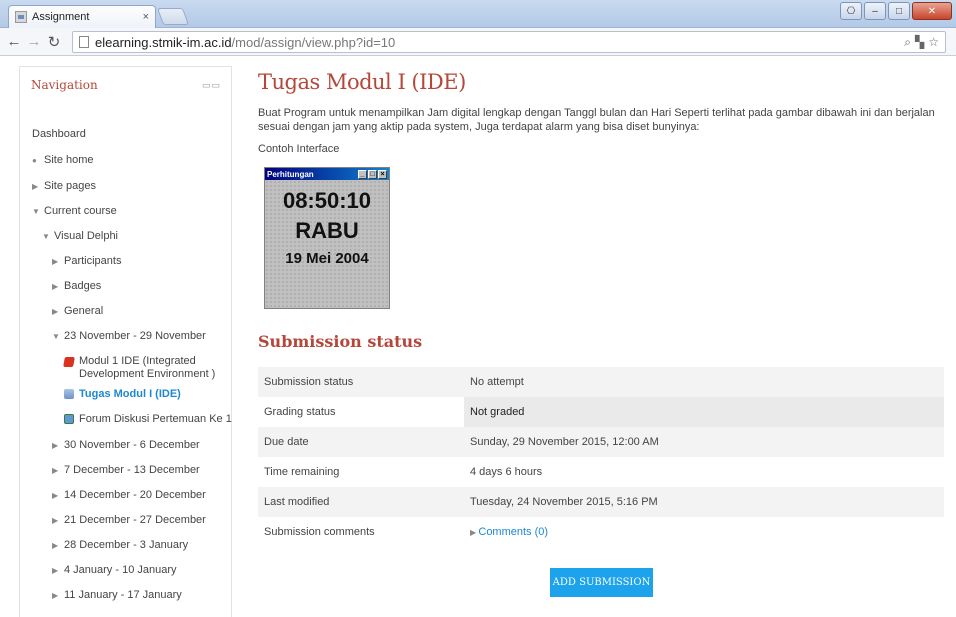 The height and width of the screenshot is (617, 956). I want to click on sidebar-item: ▶ 28 December - 3 January, so click(120, 545).